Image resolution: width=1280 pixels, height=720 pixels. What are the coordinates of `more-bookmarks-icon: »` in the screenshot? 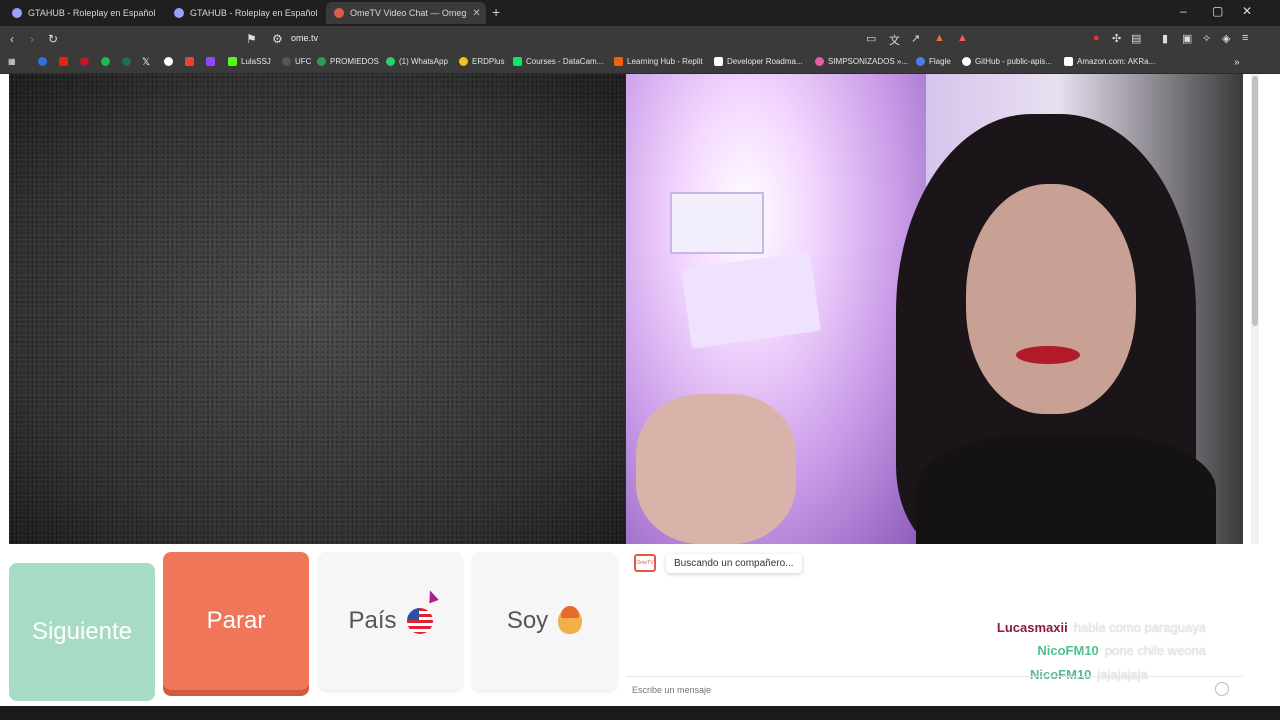 It's located at (1237, 62).